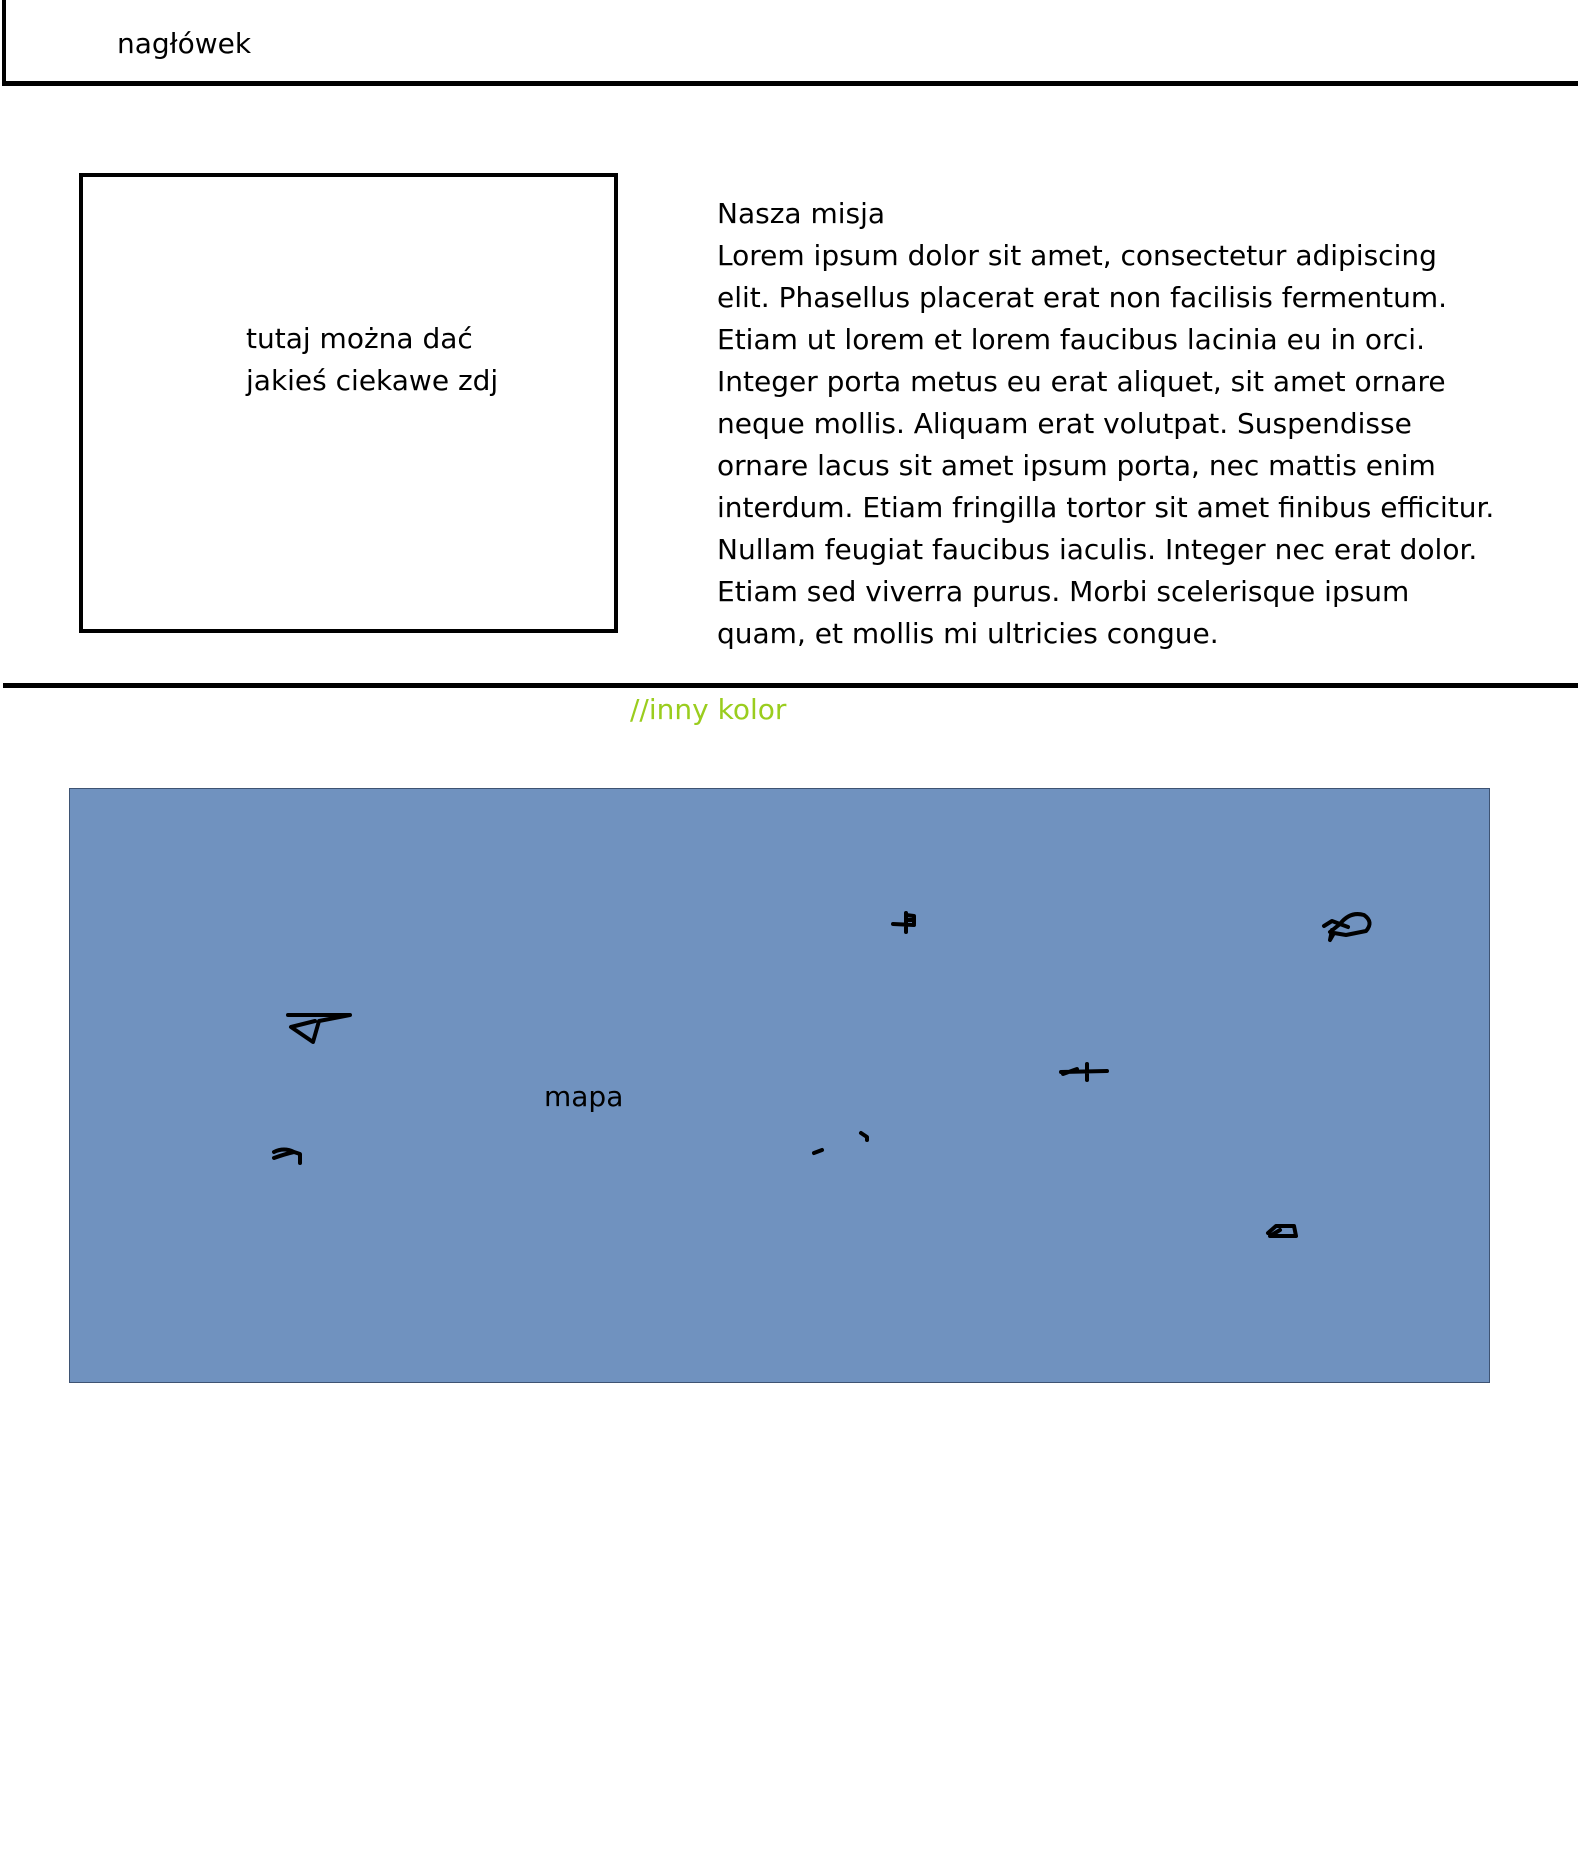 This screenshot has width=1578, height=1854. What do you see at coordinates (801, 213) in the screenshot?
I see `mission-title: Nasza misja` at bounding box center [801, 213].